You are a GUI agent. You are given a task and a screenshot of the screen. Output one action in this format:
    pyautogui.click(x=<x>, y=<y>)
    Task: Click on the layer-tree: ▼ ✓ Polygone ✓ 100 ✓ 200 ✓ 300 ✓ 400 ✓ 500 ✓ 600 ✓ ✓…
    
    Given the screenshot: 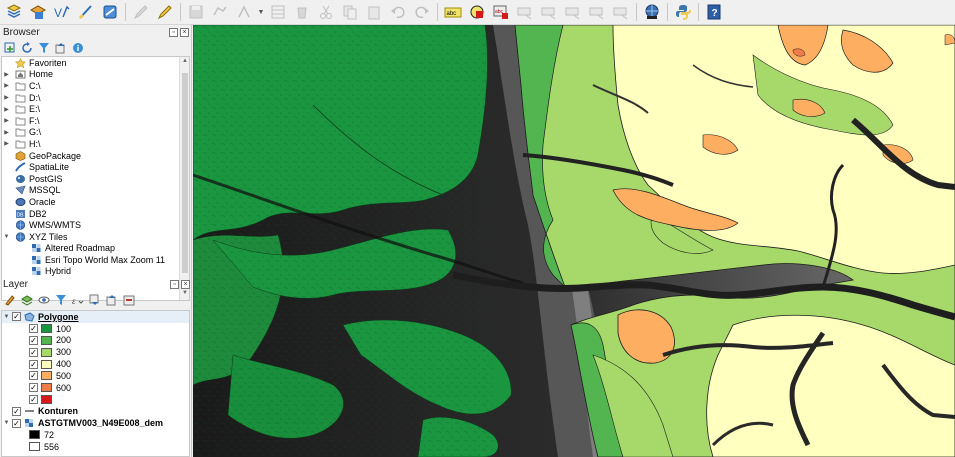 What is the action you would take?
    pyautogui.click(x=95, y=383)
    